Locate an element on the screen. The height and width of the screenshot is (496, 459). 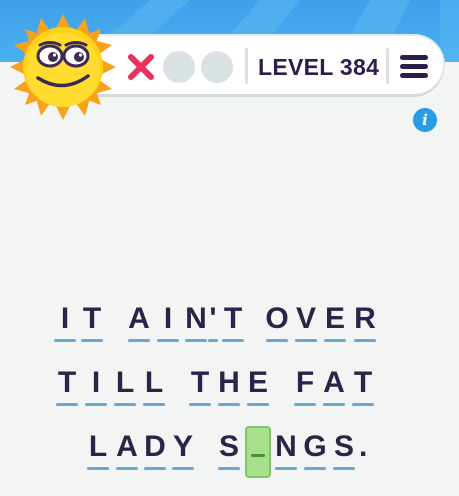
letter-tile: O is located at coordinates (277, 322).